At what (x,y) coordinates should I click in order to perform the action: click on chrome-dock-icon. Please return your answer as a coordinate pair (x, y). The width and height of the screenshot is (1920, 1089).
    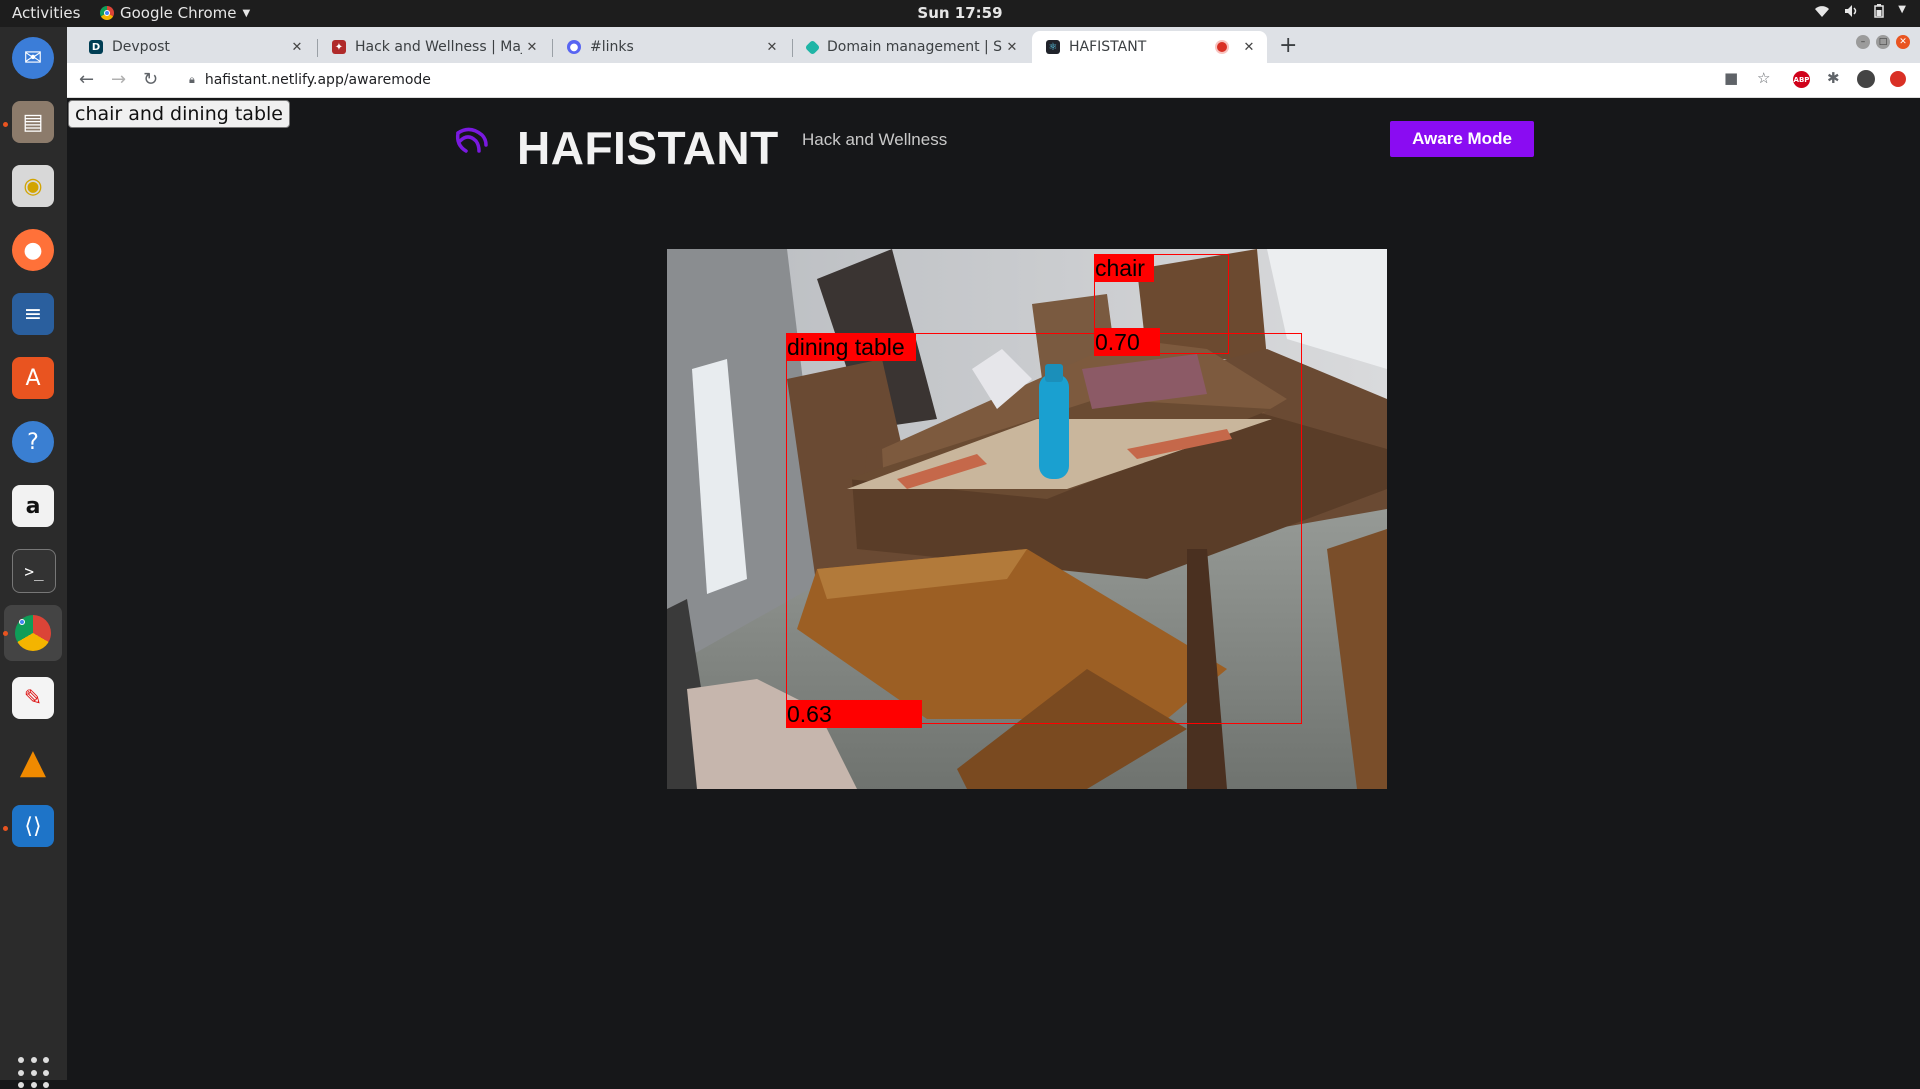
    Looking at the image, I should click on (33, 633).